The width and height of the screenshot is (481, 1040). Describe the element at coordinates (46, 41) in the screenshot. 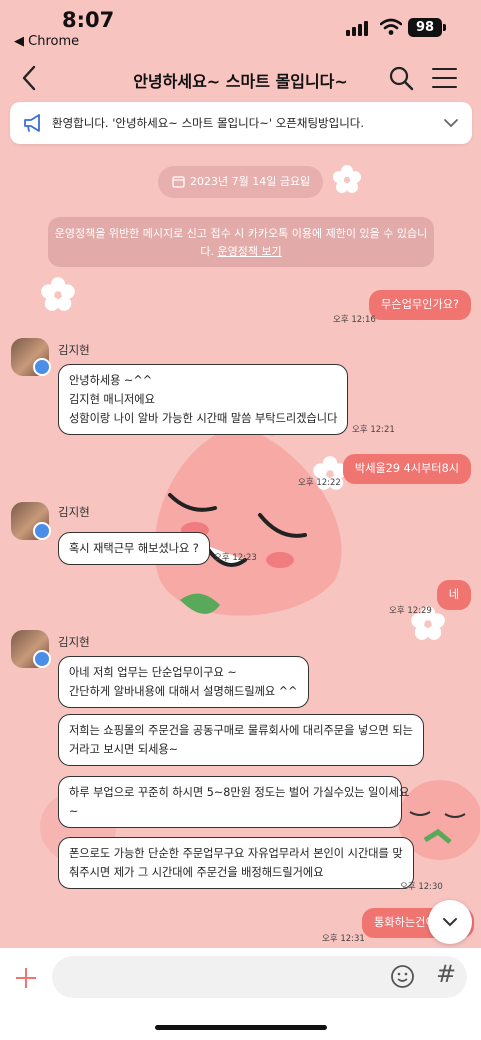

I see `back-to-chrome-link: ◀ Chrome` at that location.